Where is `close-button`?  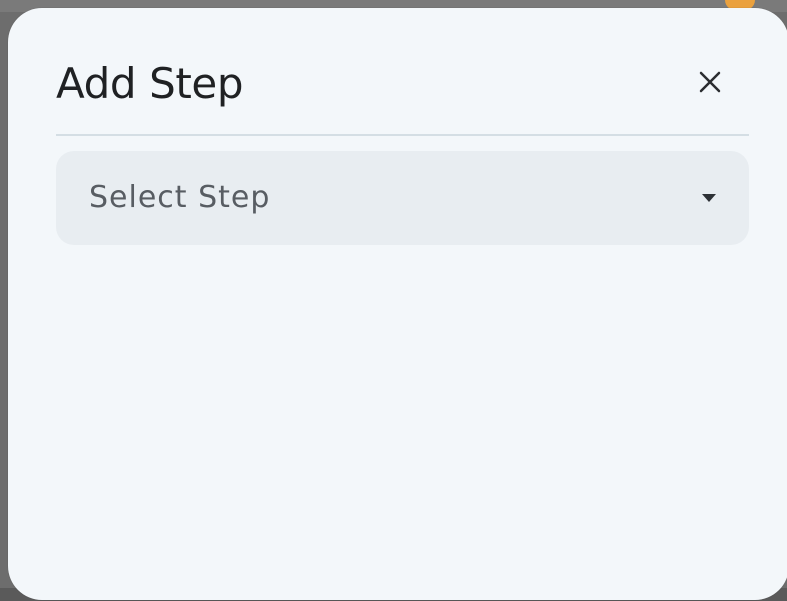
close-button is located at coordinates (710, 82).